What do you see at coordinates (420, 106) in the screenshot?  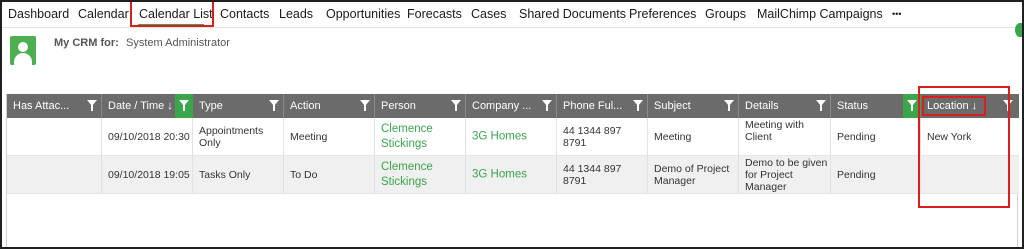 I see `col-person: Person` at bounding box center [420, 106].